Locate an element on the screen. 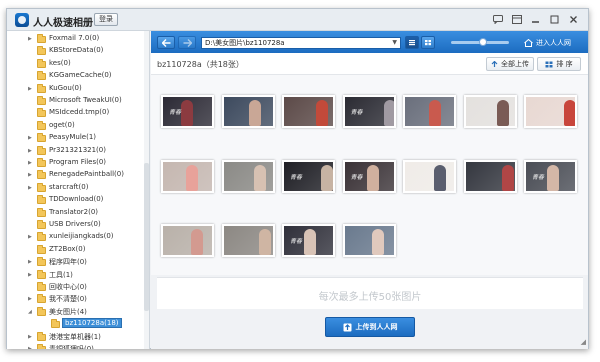 This screenshot has height=362, width=600. tree-item: ▶ 青铜狐狸吗(0) is located at coordinates (77, 346).